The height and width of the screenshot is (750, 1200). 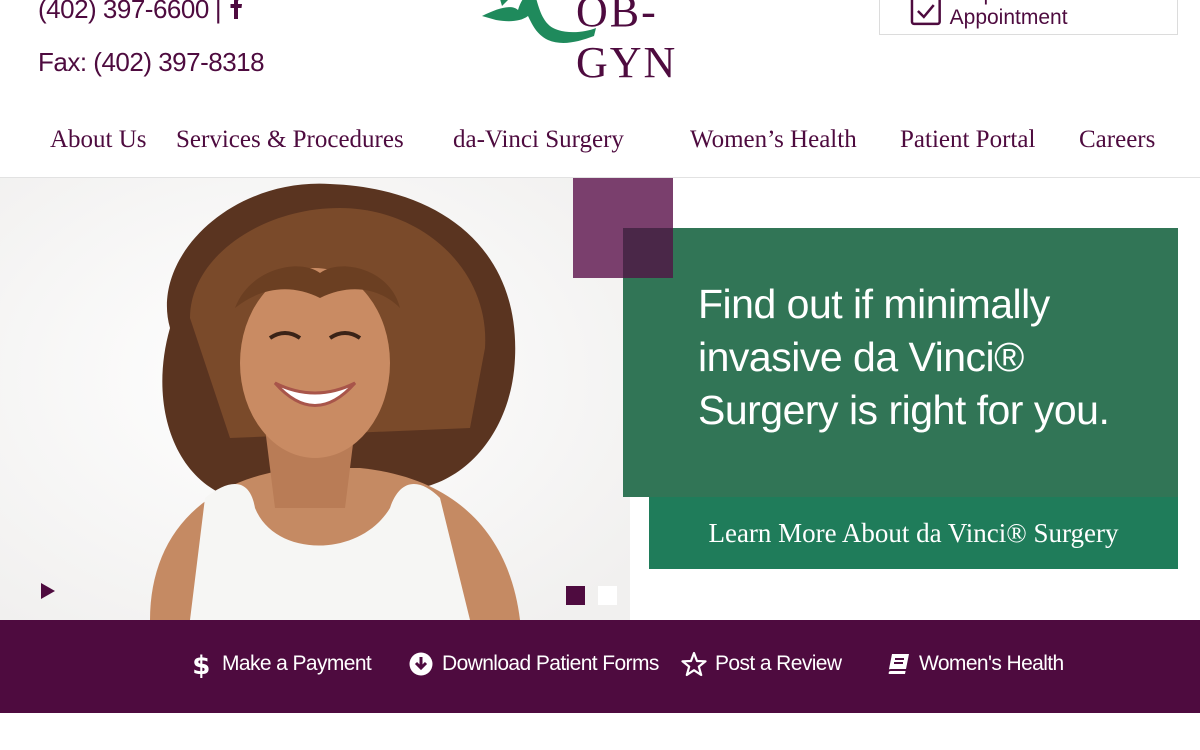 What do you see at coordinates (913, 533) in the screenshot?
I see `learn-more-da-vinci-button: Learn More About da Vinci® Surgery` at bounding box center [913, 533].